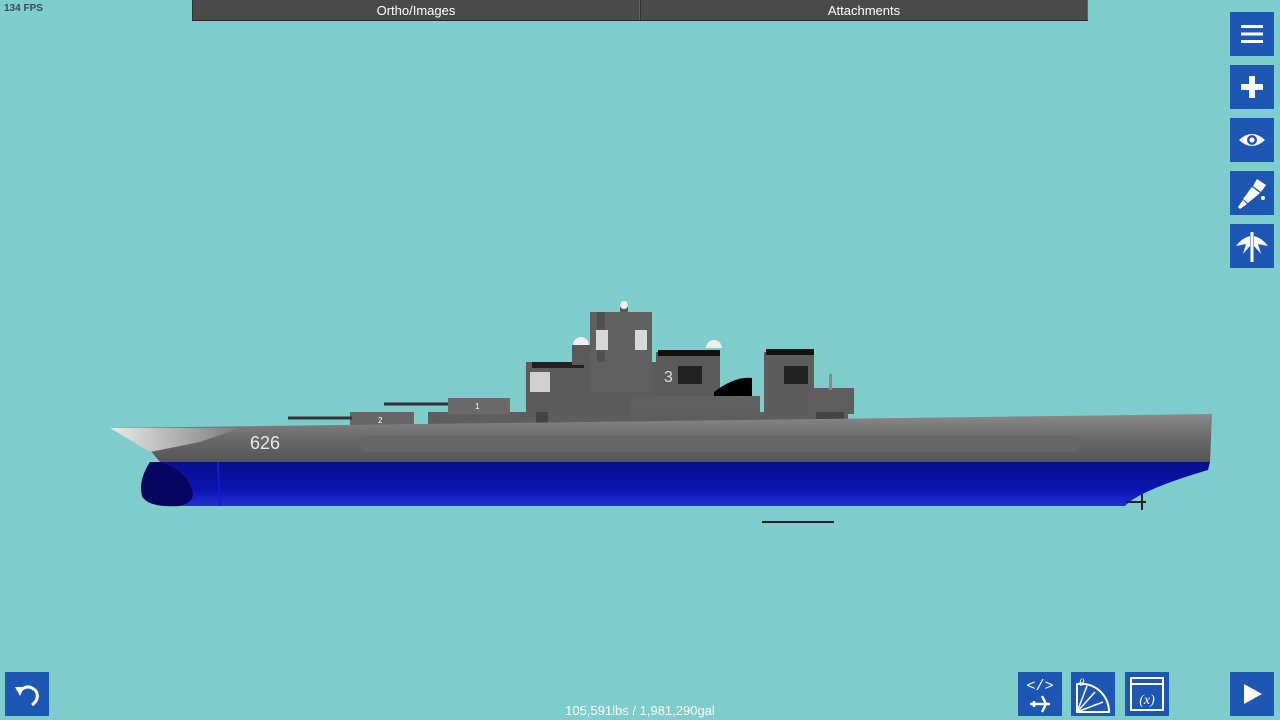  I want to click on turret-1-number: 1, so click(477, 406).